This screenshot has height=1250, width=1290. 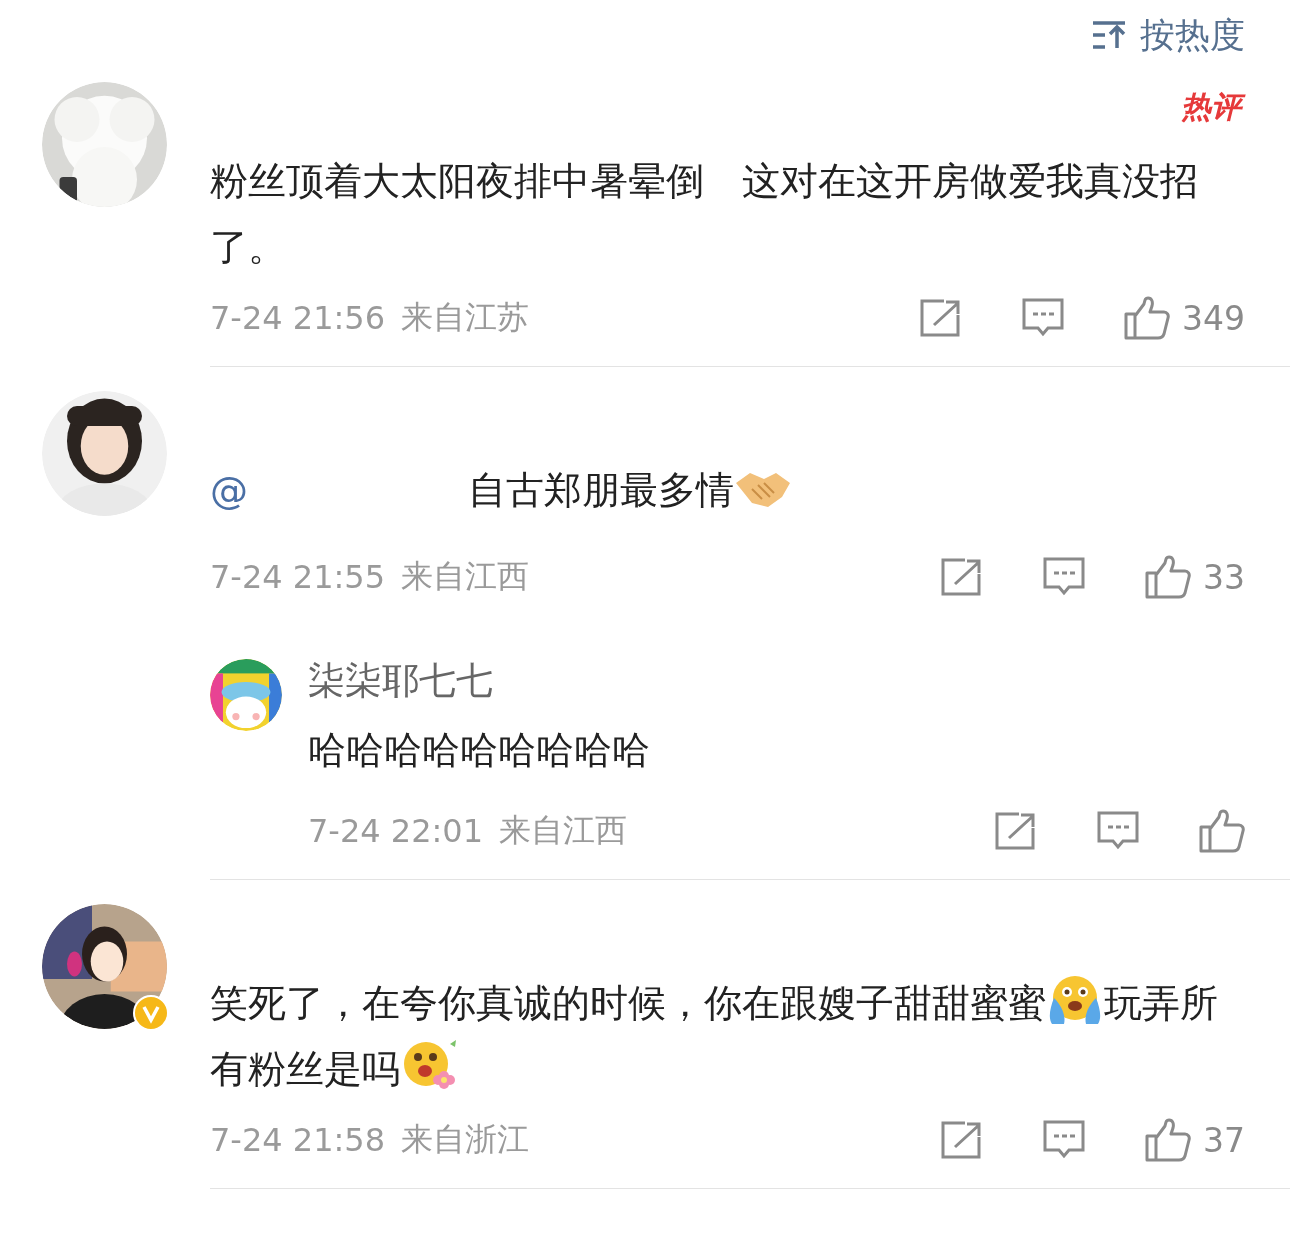 What do you see at coordinates (1184, 318) in the screenshot?
I see `like-button: 349` at bounding box center [1184, 318].